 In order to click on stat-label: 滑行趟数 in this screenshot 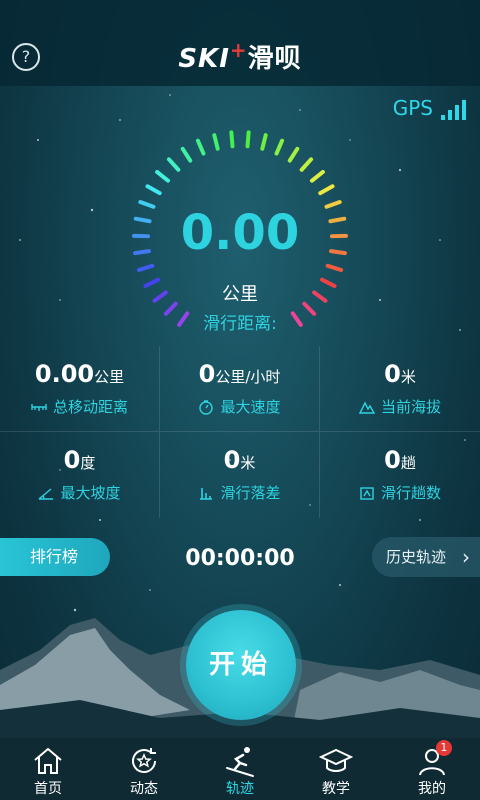, I will do `click(410, 493)`.